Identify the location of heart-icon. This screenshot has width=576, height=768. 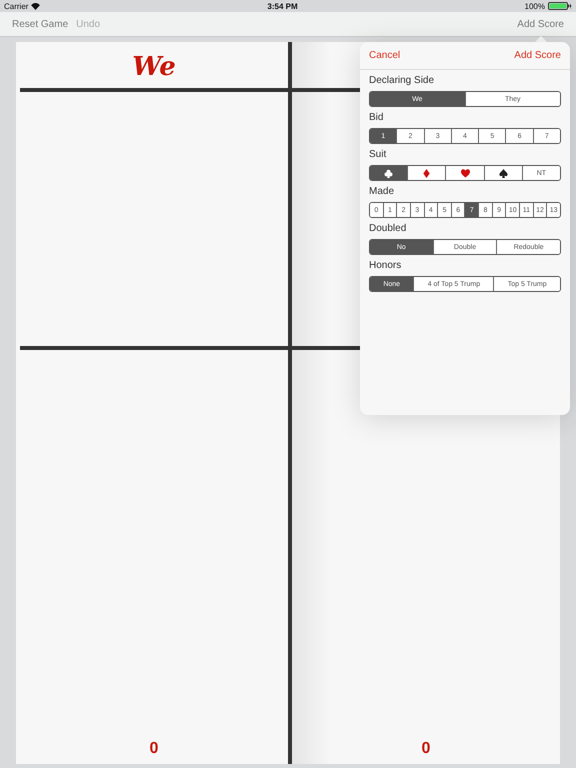
(465, 173).